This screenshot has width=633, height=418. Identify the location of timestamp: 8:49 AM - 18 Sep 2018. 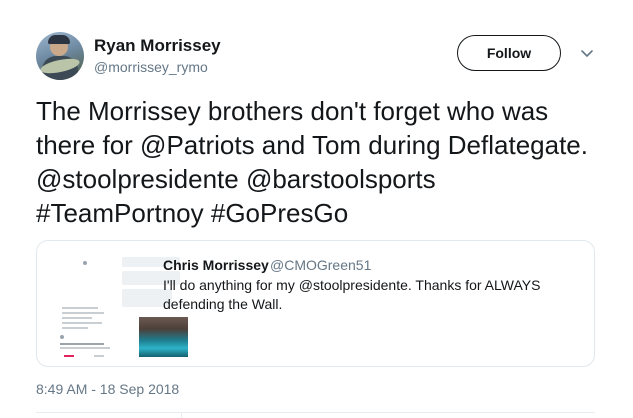
(107, 389).